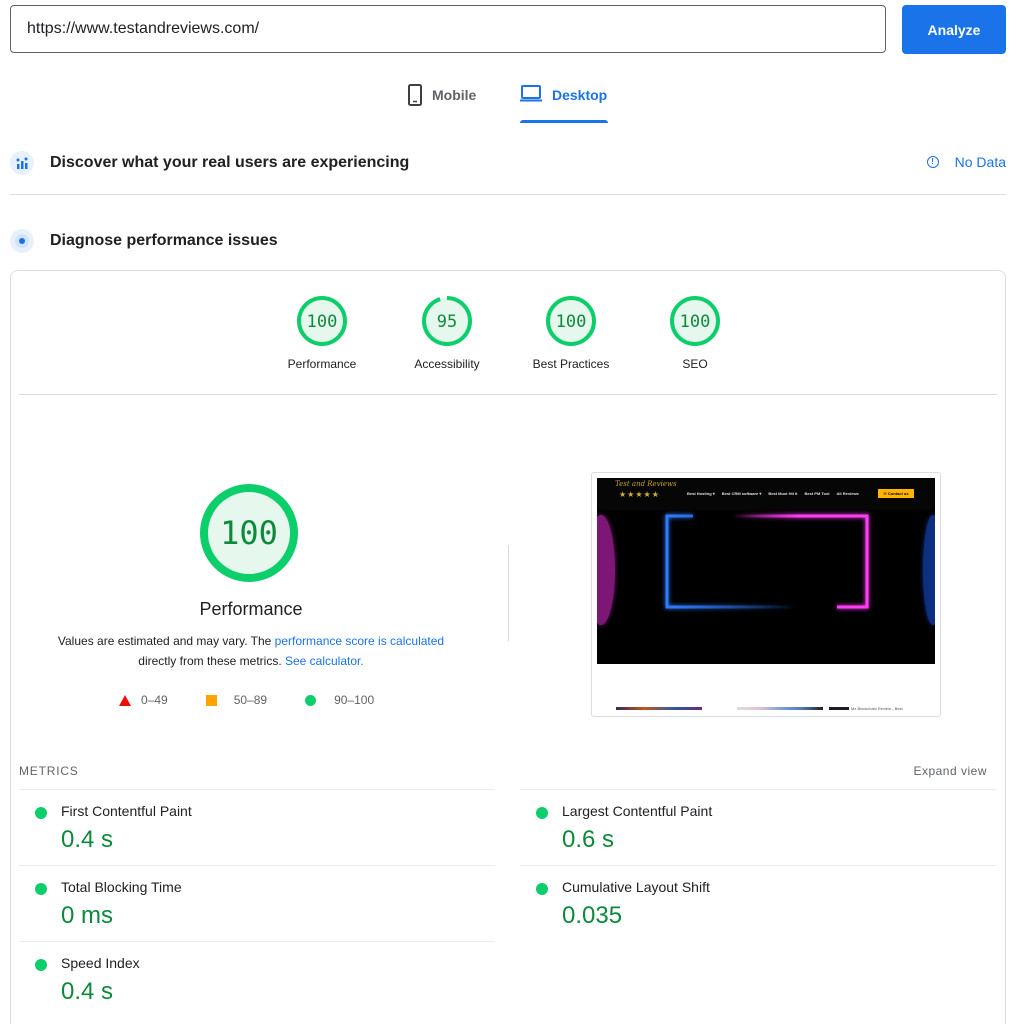 This screenshot has width=1012, height=1024. I want to click on metric-label: Total Blocking Time, so click(121, 887).